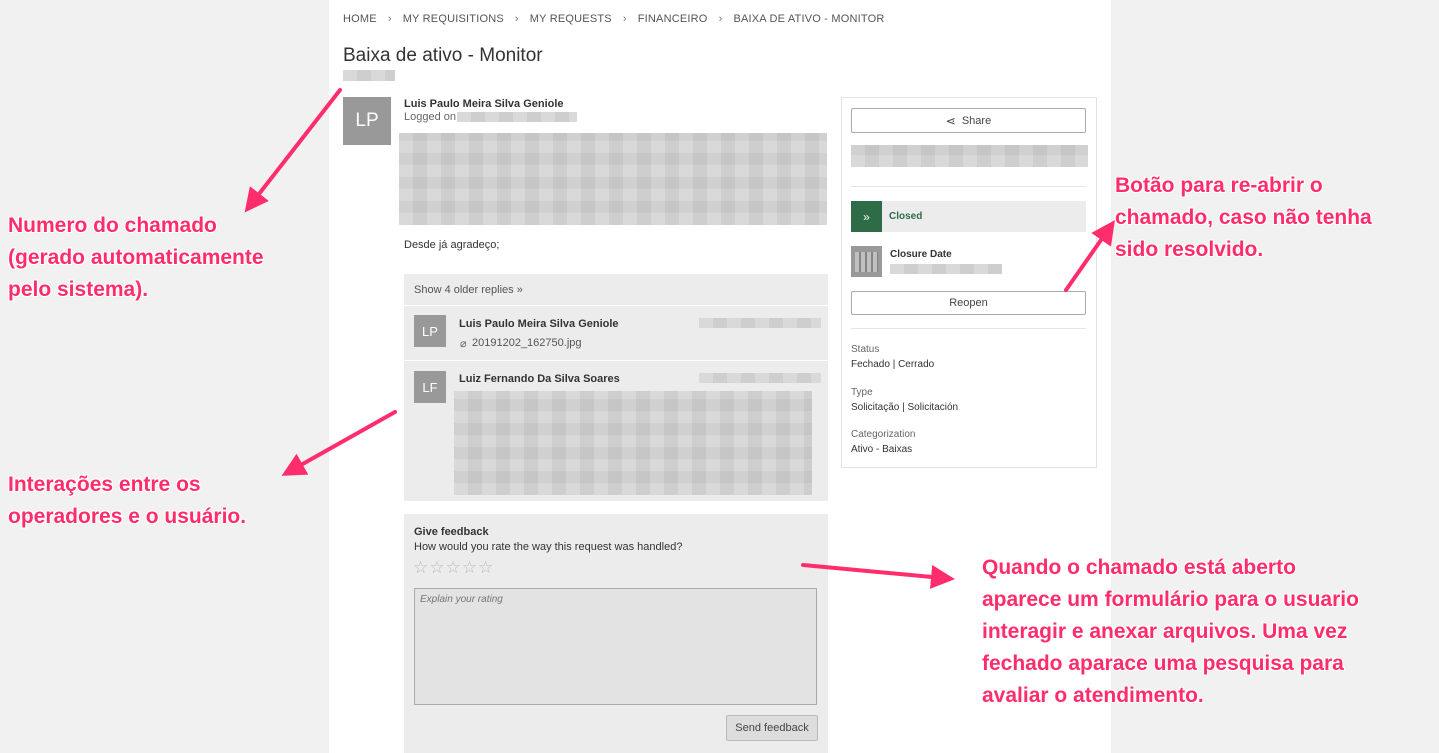  Describe the element at coordinates (1139, 567) in the screenshot. I see `annotation-line: Quando o chamado está aberto` at that location.